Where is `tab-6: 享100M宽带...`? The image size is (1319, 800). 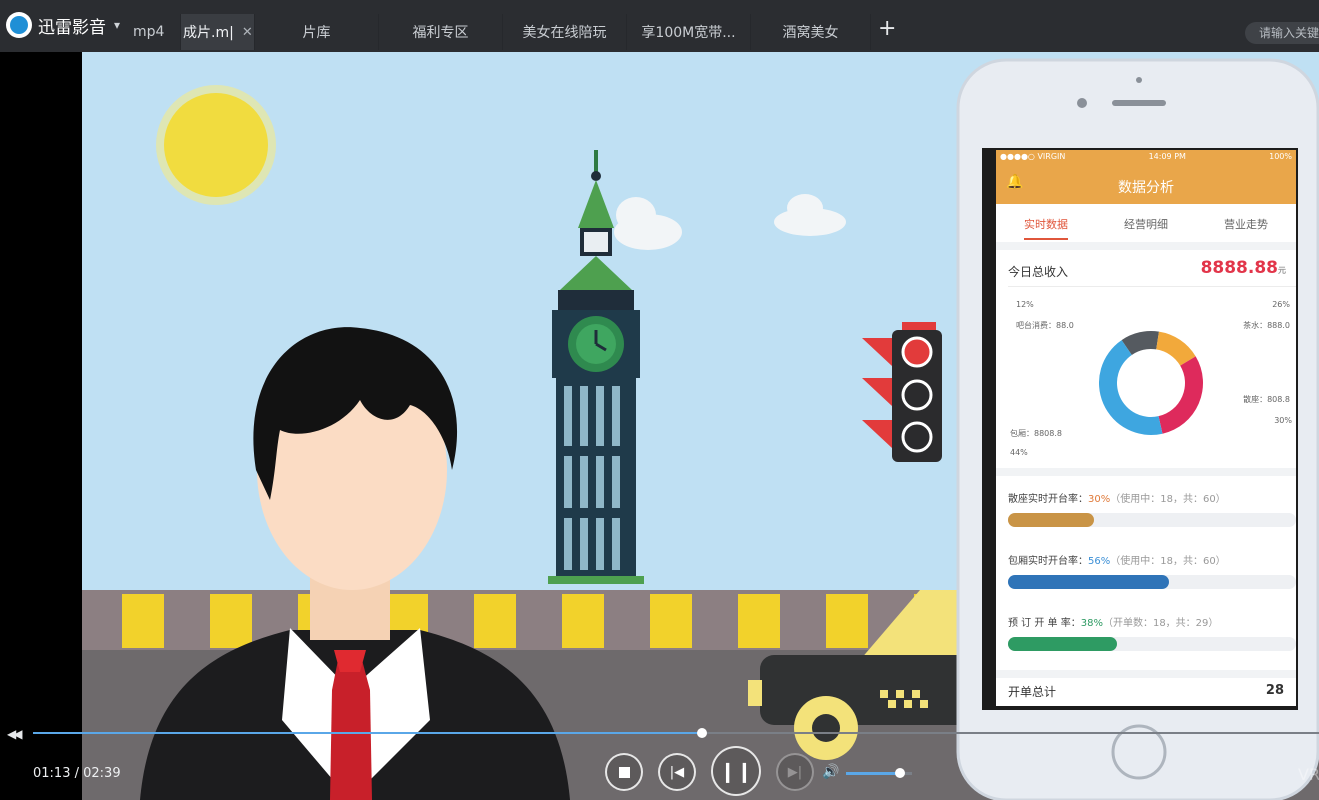
tab-6: 享100M宽带... is located at coordinates (689, 32).